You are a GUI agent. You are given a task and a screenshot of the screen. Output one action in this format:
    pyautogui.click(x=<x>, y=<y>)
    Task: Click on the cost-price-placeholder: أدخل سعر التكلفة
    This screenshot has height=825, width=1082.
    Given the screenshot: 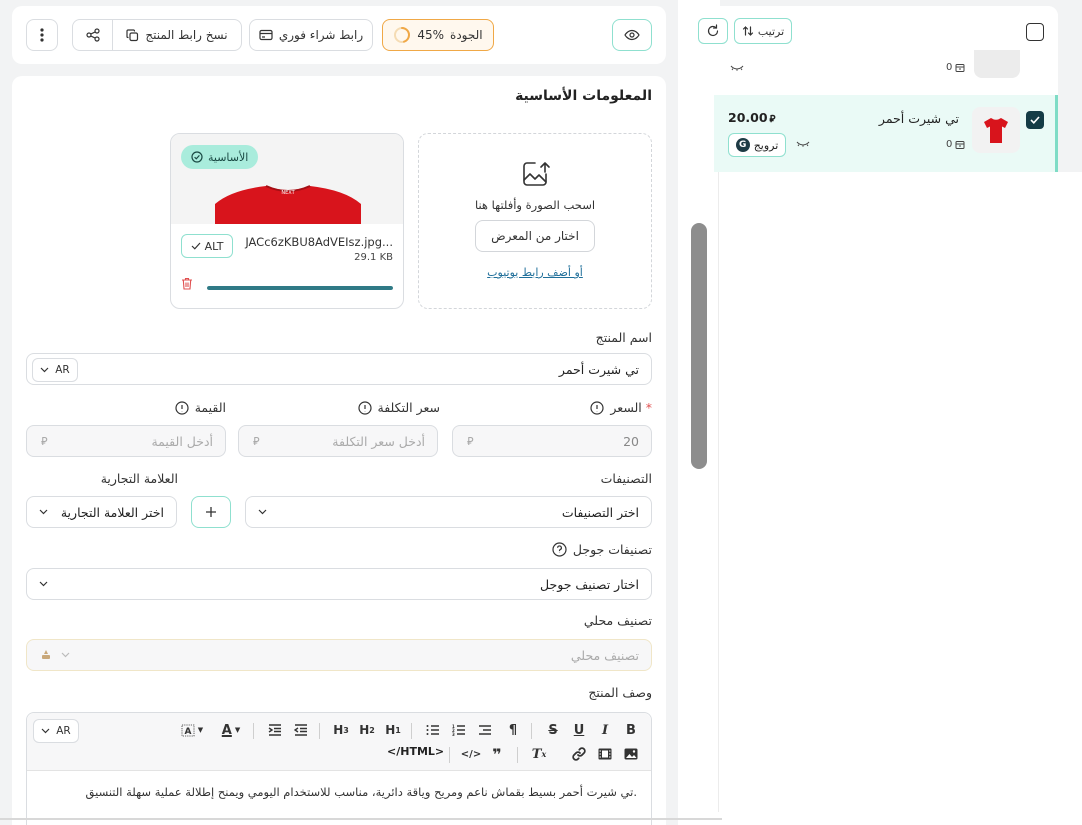 What is the action you would take?
    pyautogui.click(x=378, y=441)
    